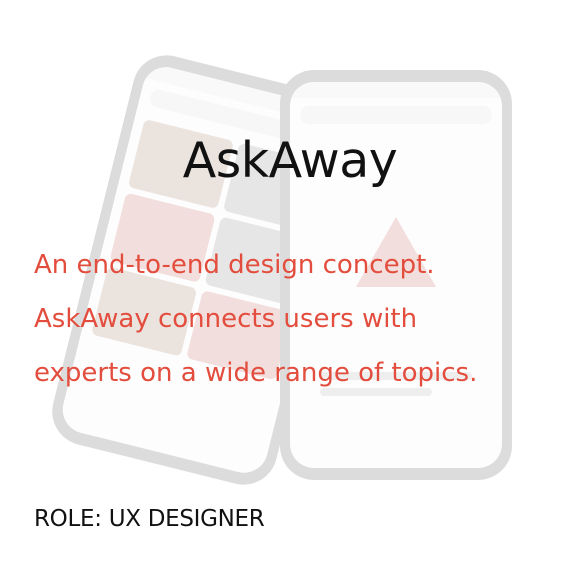 The width and height of the screenshot is (580, 580). What do you see at coordinates (226, 319) in the screenshot?
I see `description-line: AskAway connects users with` at bounding box center [226, 319].